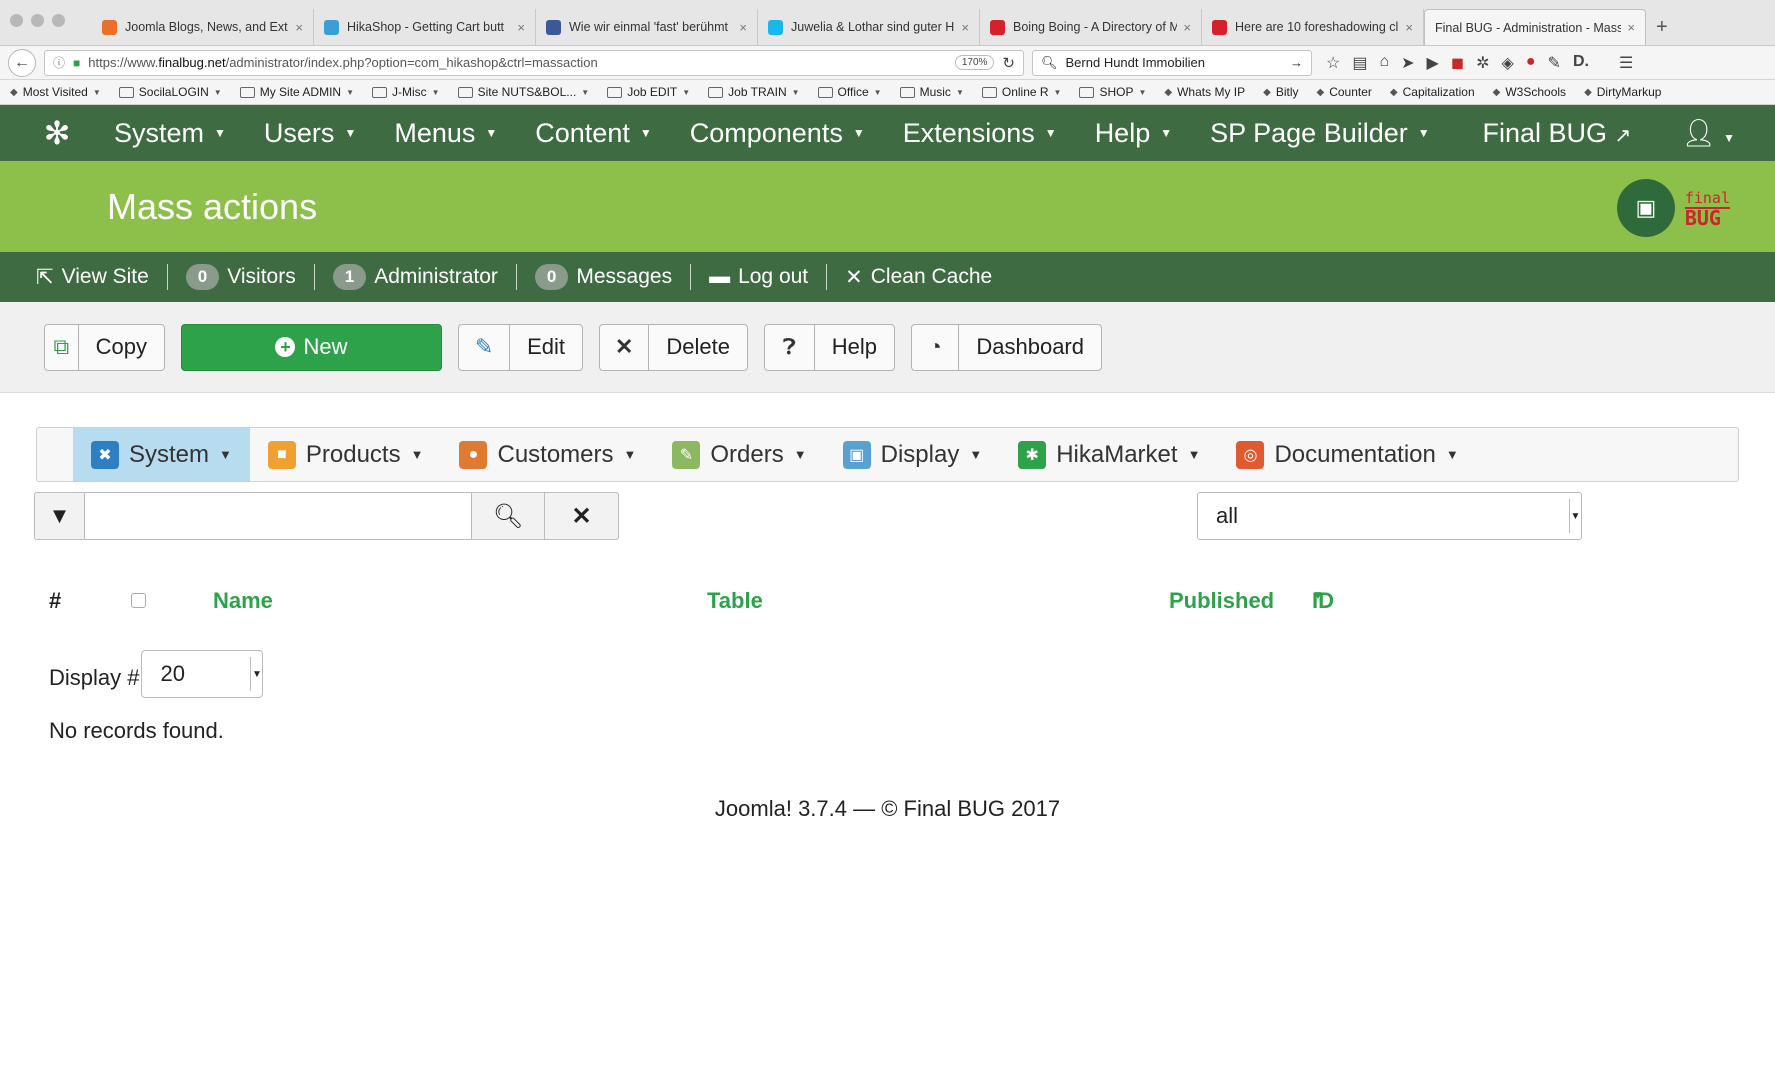  I want to click on edit-button: ✎ Edit, so click(520, 347).